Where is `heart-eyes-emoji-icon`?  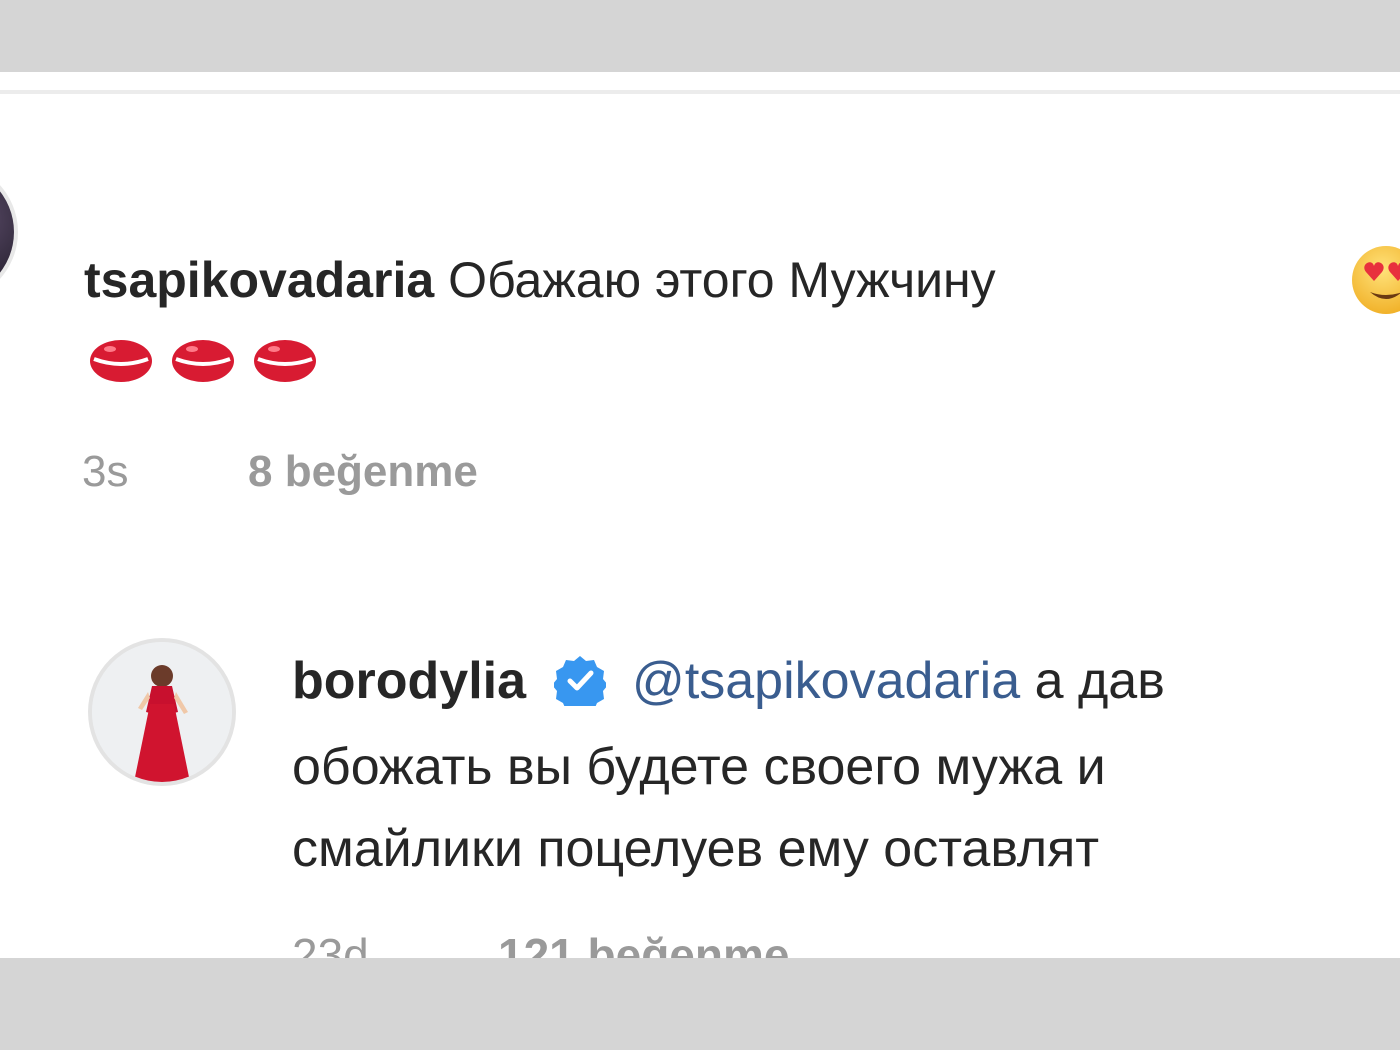 heart-eyes-emoji-icon is located at coordinates (1376, 280).